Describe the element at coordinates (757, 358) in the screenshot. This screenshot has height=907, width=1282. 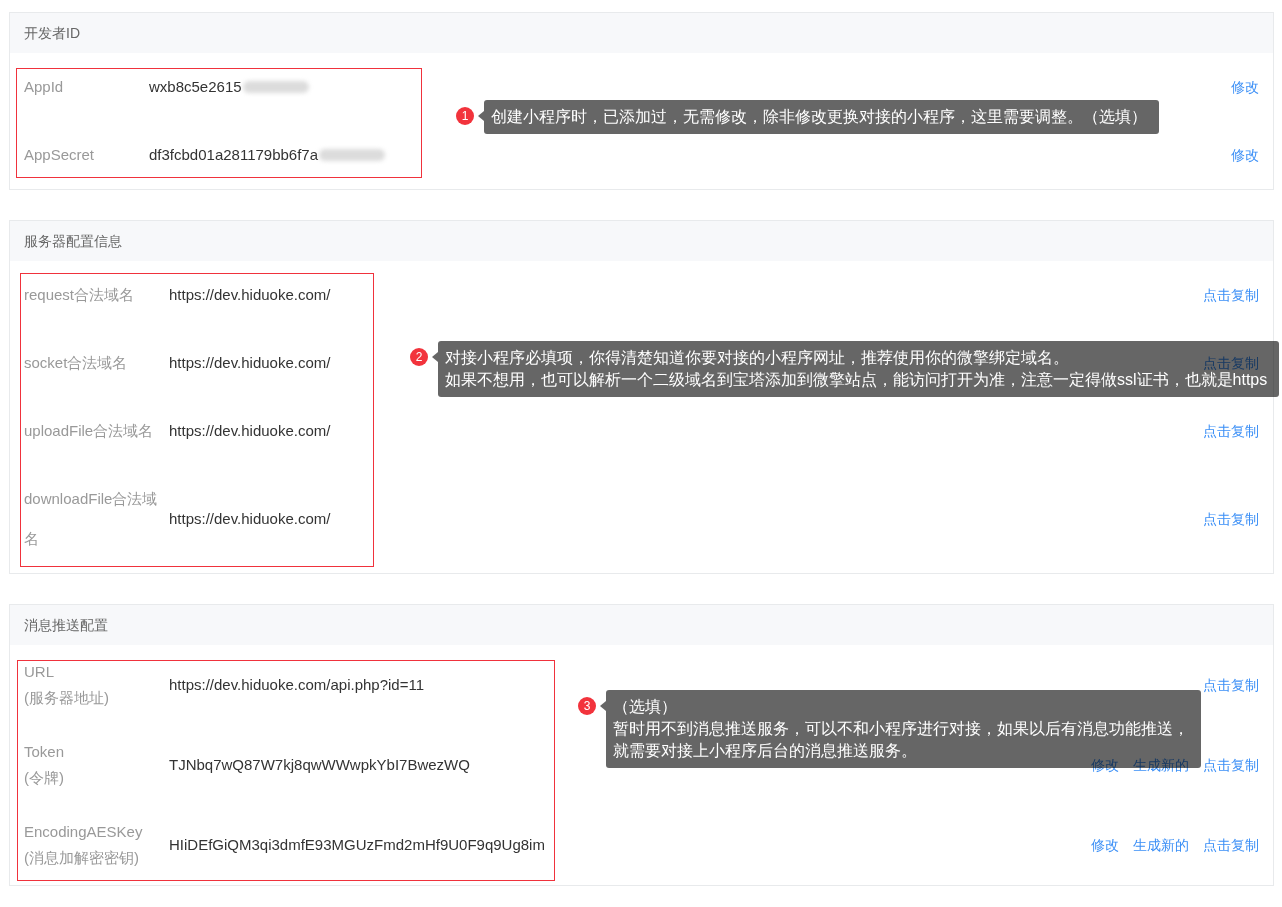
I see `tooltip-text: 对接小程序必填项，你得清楚知道你要对接的小程序网址，推荐使用你的微擎绑定域名。` at that location.